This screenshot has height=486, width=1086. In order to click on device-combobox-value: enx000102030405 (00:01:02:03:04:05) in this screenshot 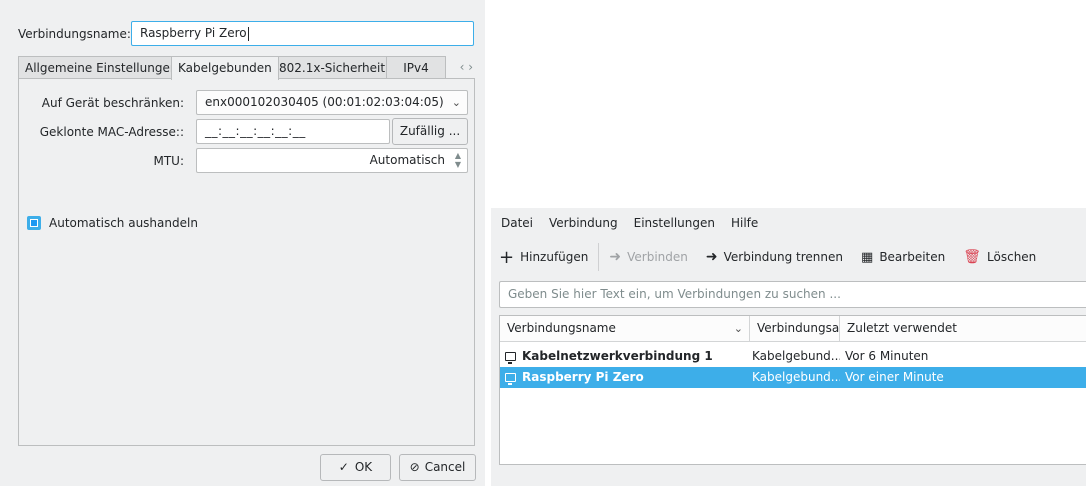, I will do `click(324, 102)`.